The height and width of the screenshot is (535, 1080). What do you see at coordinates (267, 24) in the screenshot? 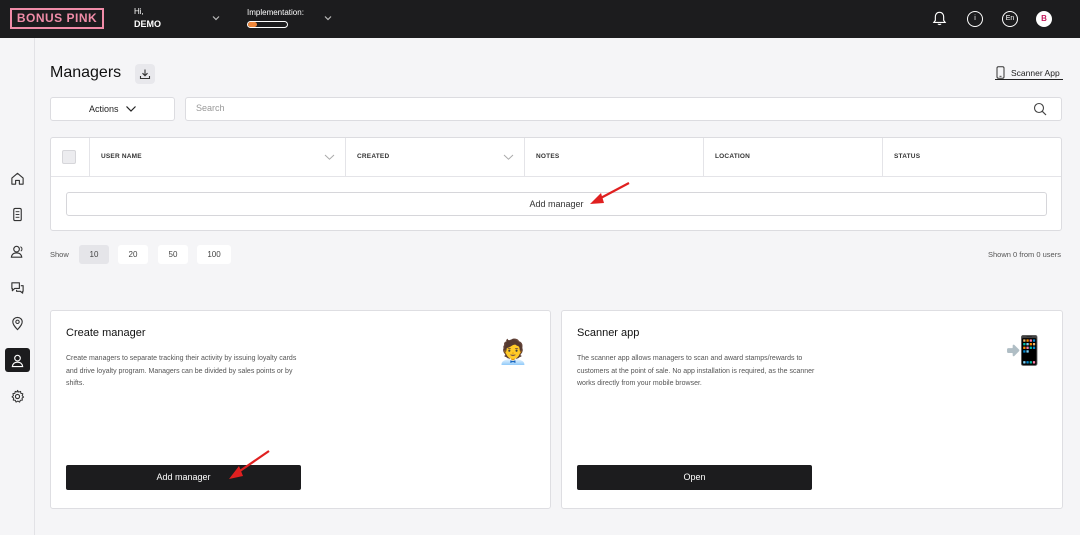
I see `implementation-progress-bar` at bounding box center [267, 24].